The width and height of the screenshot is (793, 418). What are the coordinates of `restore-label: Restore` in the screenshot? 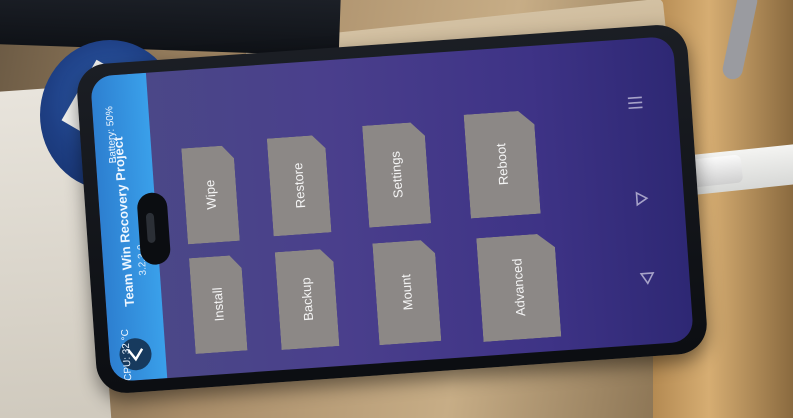 It's located at (299, 185).